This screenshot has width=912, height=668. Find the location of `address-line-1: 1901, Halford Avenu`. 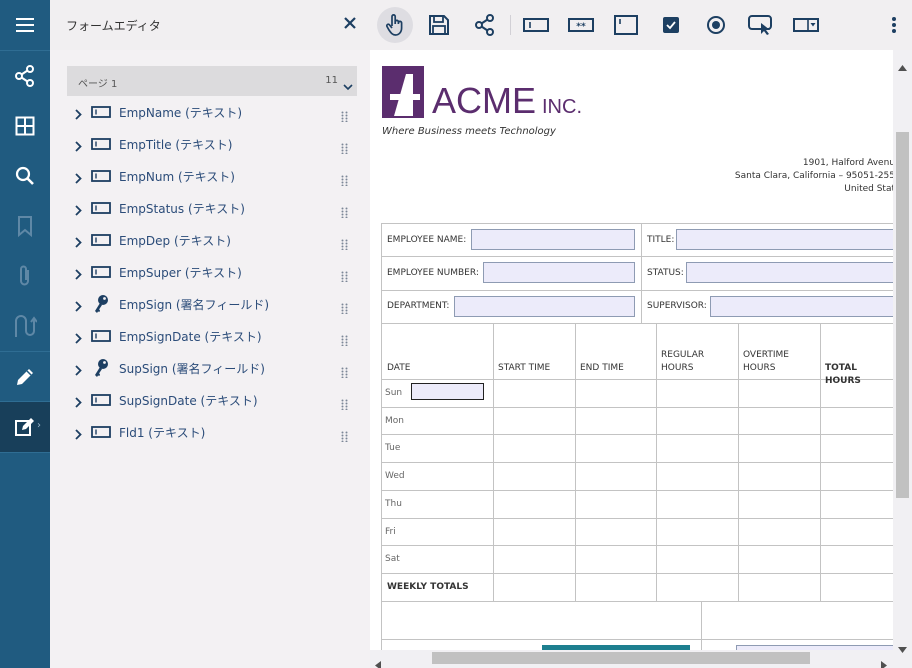

address-line-1: 1901, Halford Avenu is located at coordinates (847, 163).